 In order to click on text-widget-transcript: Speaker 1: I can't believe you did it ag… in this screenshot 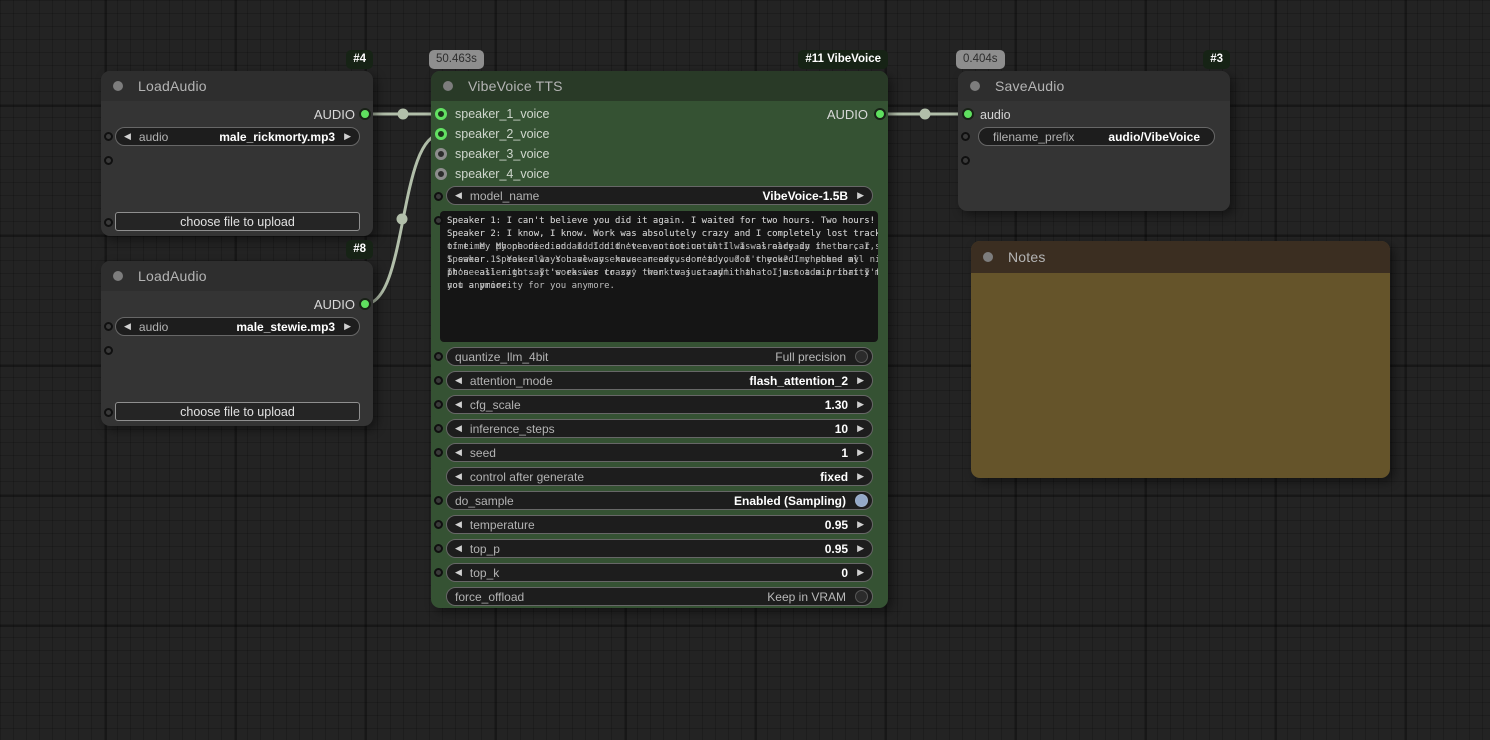, I will do `click(659, 276)`.